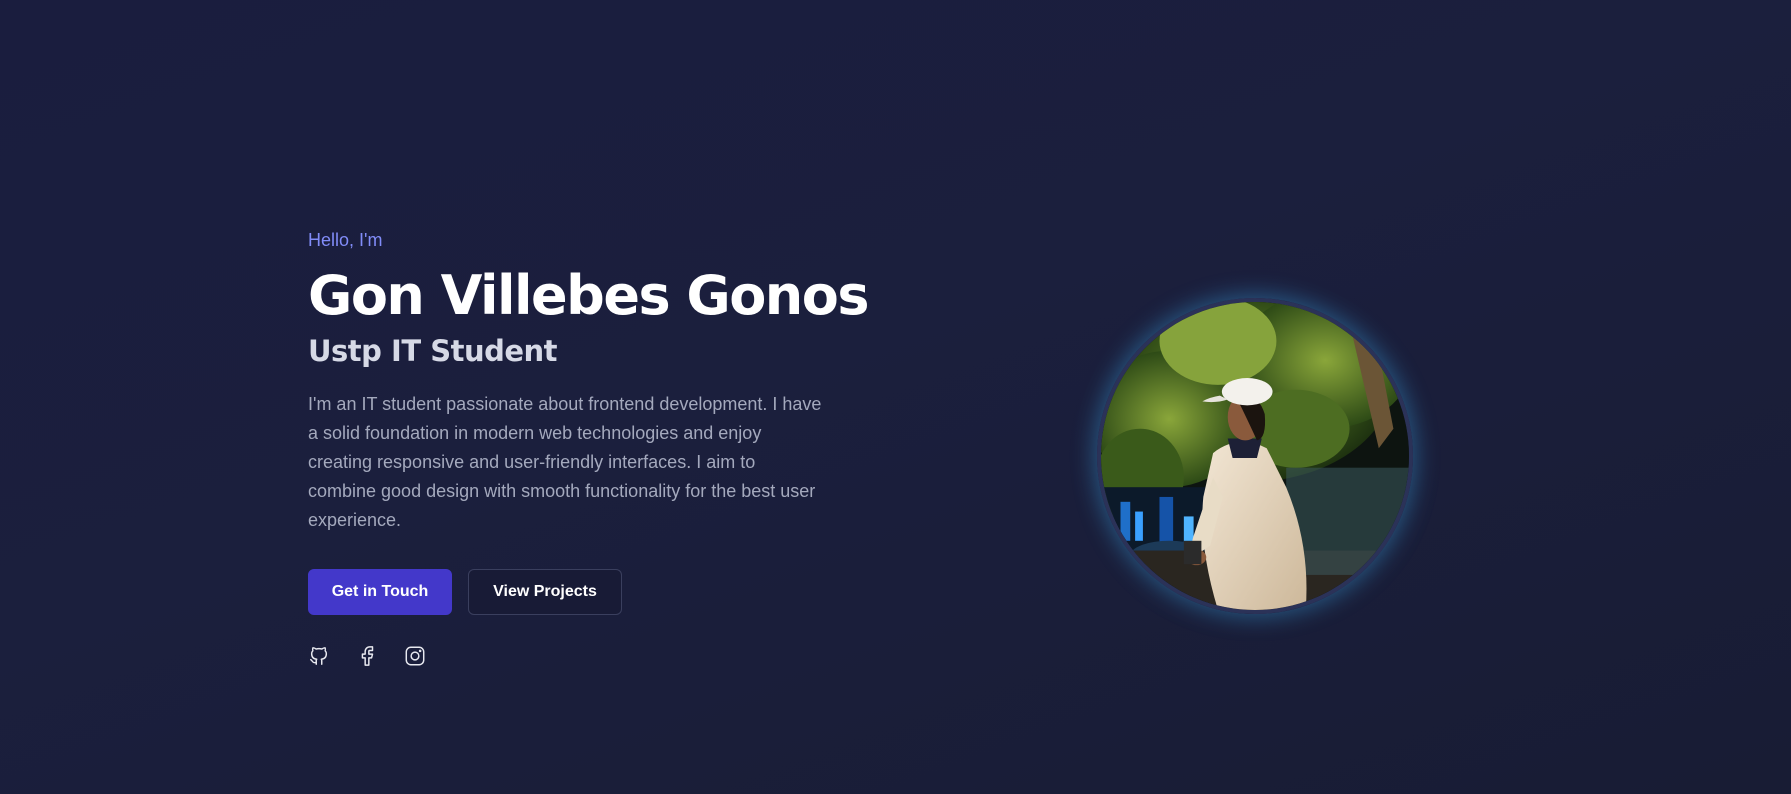 This screenshot has width=1791, height=794. I want to click on facebook-link, so click(367, 656).